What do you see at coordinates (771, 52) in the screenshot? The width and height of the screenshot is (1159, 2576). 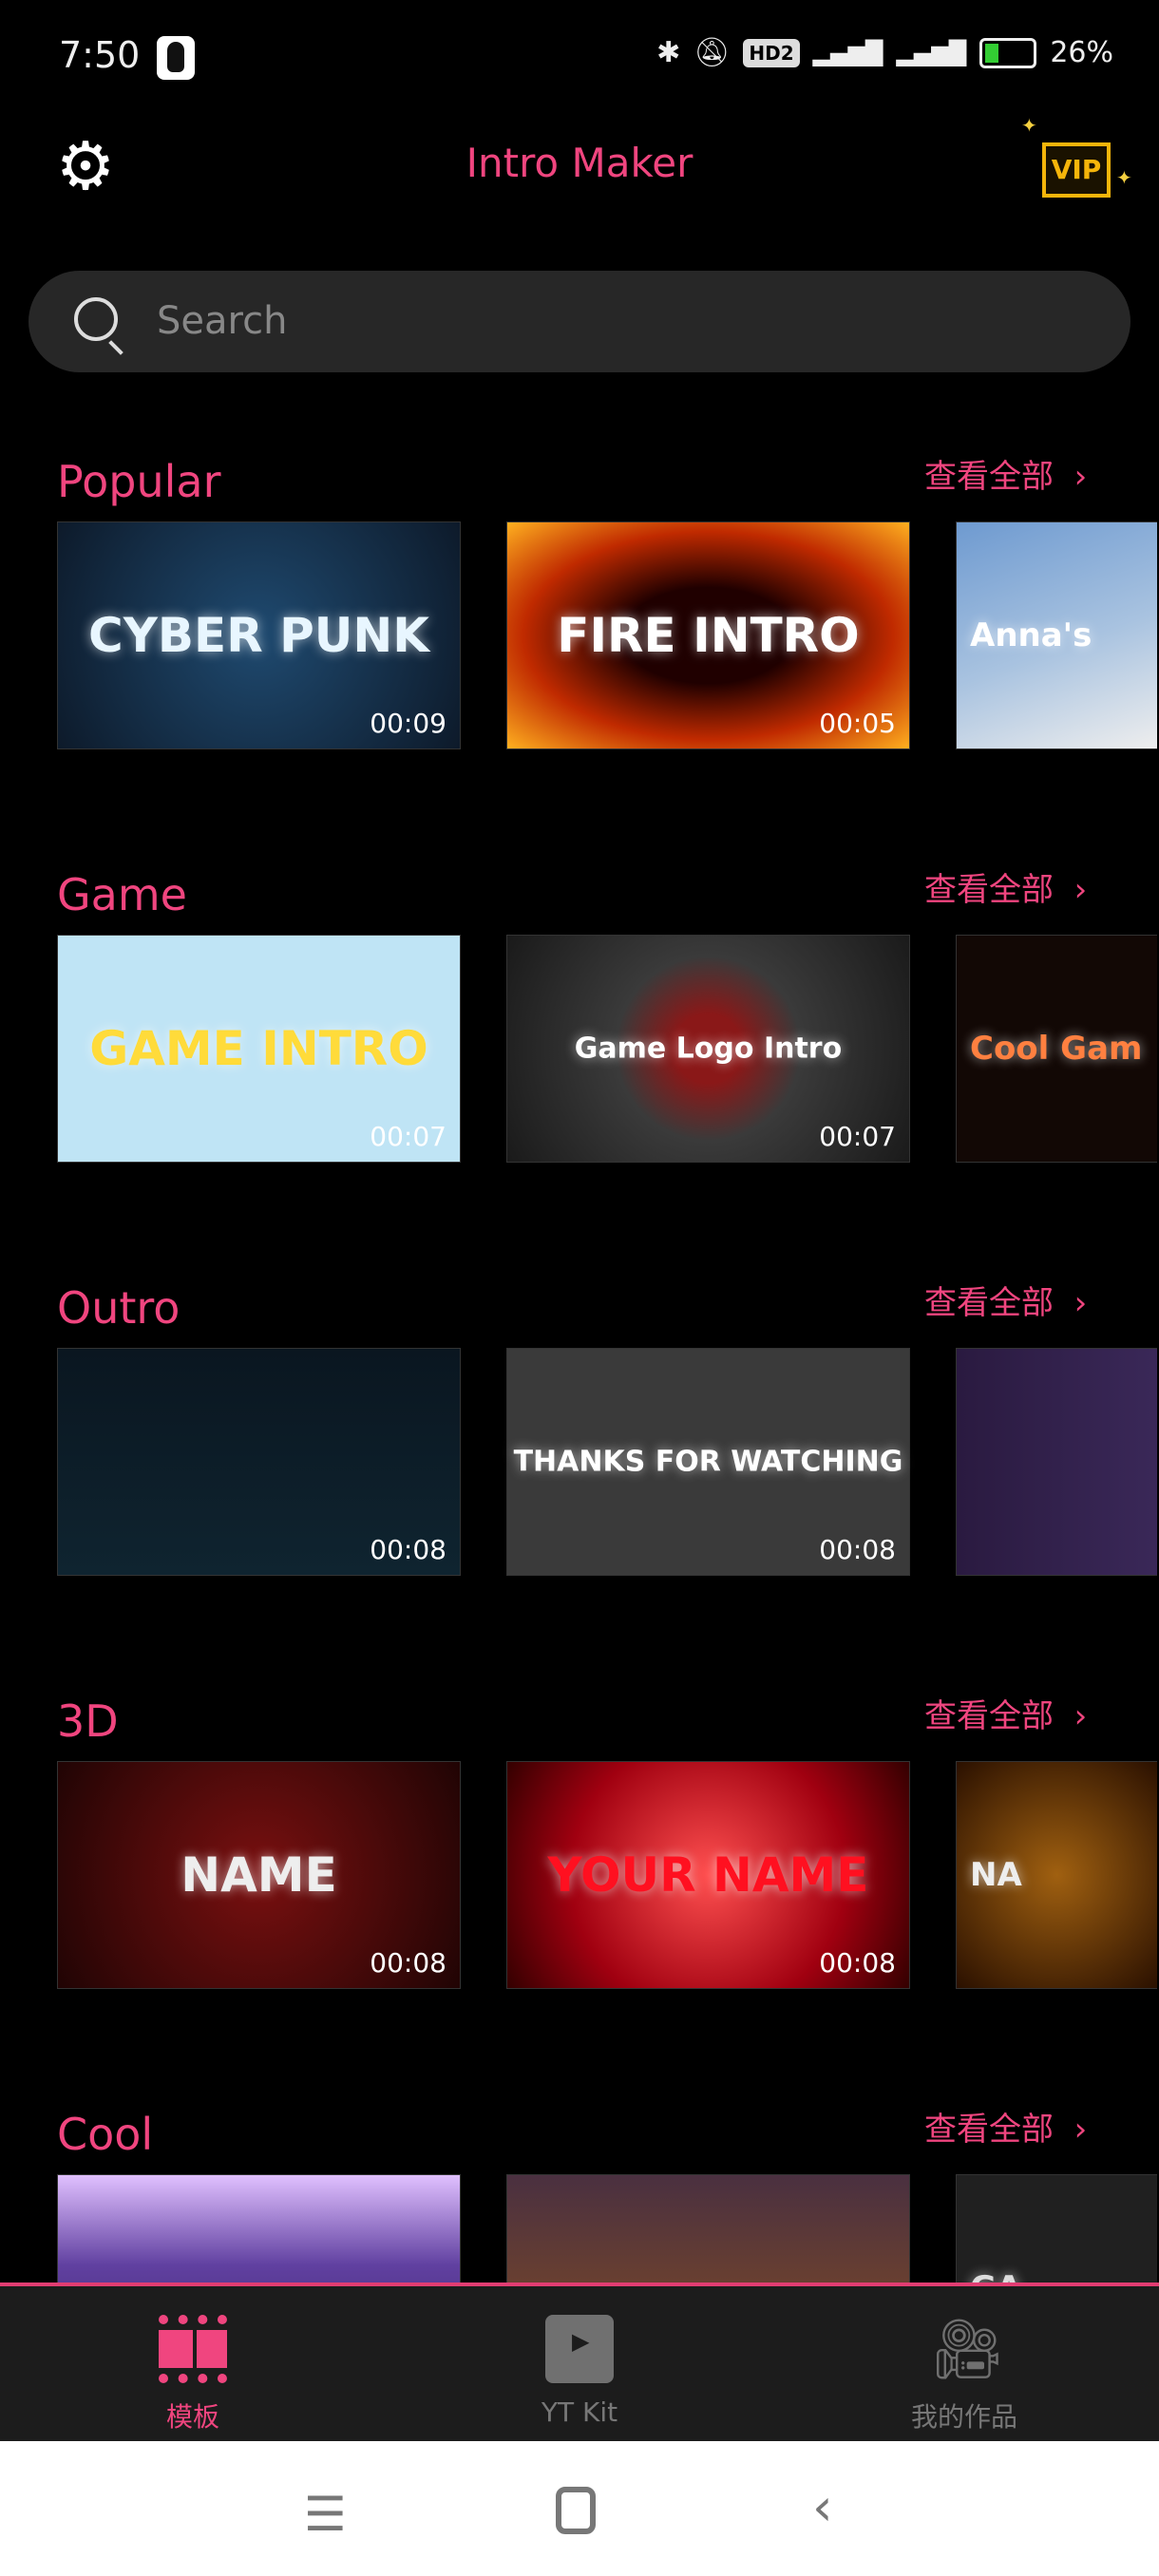 I see `hd-icon: HD2` at bounding box center [771, 52].